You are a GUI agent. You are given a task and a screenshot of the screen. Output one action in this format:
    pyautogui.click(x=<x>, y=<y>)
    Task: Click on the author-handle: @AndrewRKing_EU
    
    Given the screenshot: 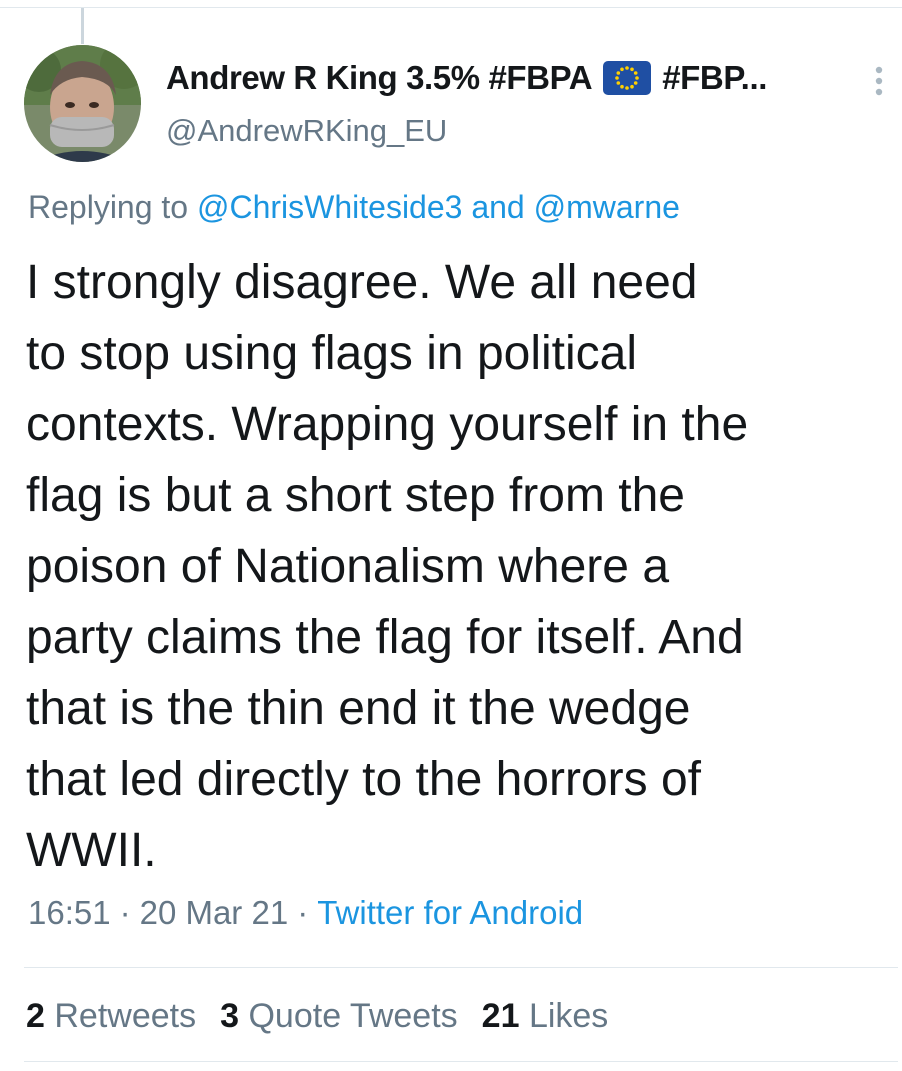 What is the action you would take?
    pyautogui.click(x=306, y=131)
    